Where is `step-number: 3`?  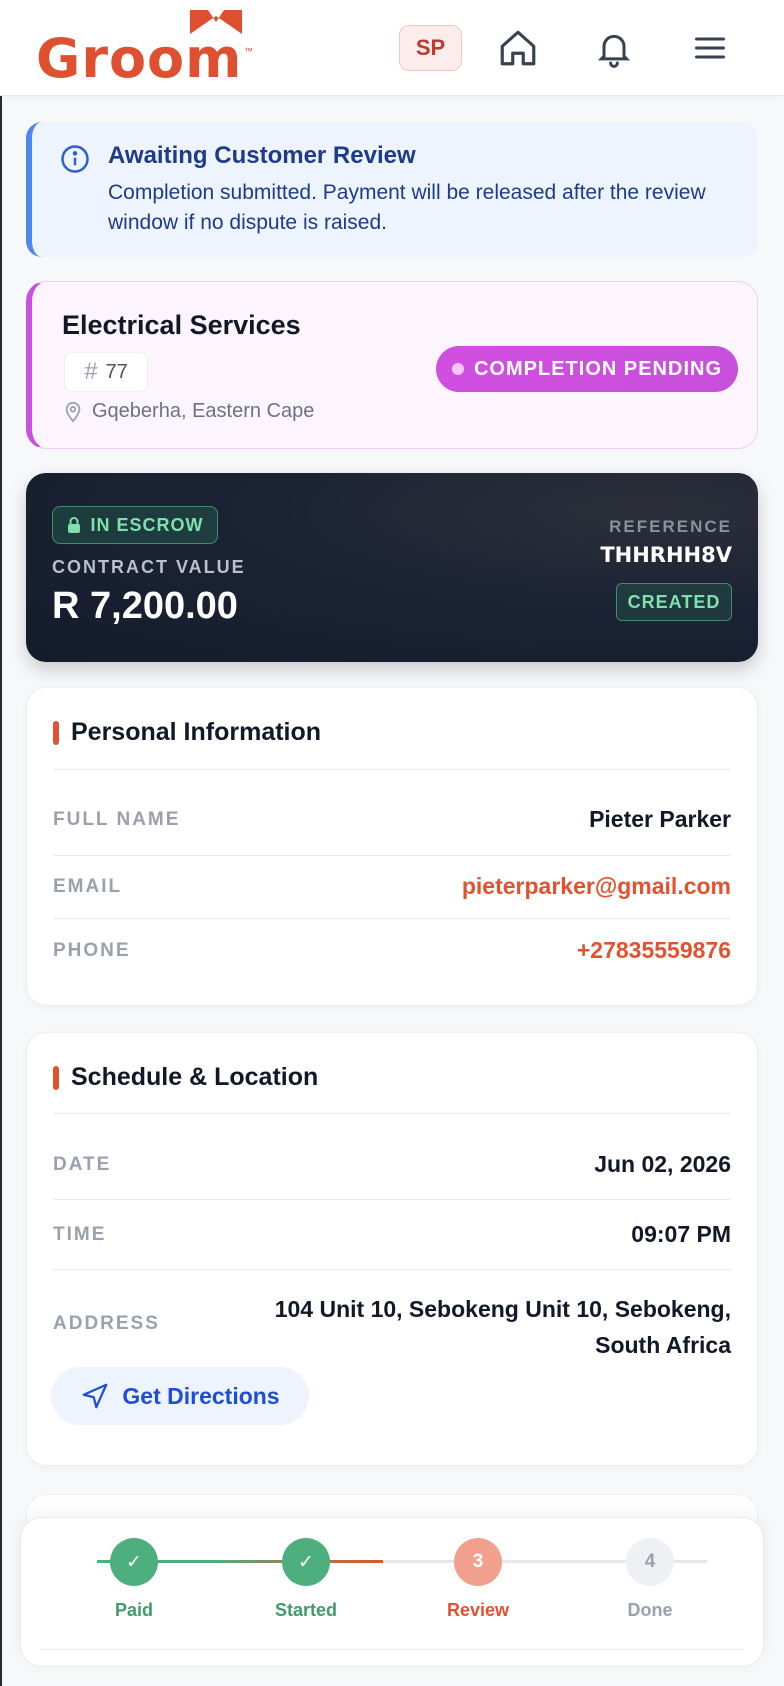 step-number: 3 is located at coordinates (478, 1562).